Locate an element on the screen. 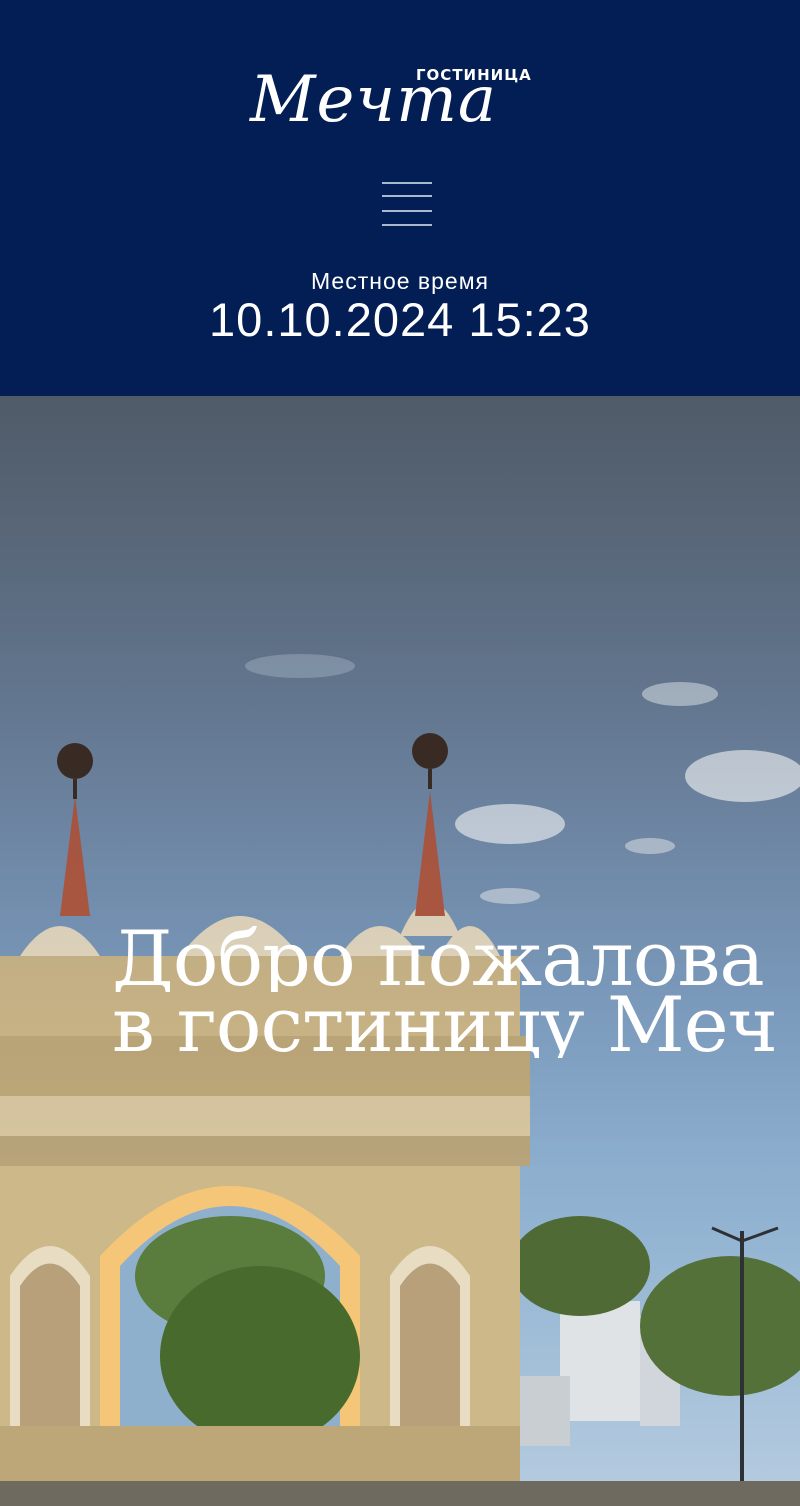 Image resolution: width=800 pixels, height=1506 pixels. welcome-line-2: в гостиницу Меч is located at coordinates (445, 1025).